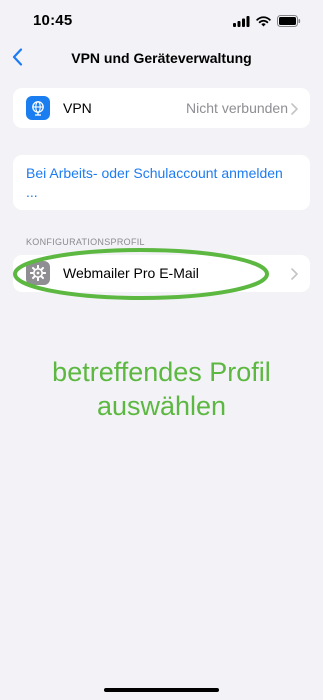 The image size is (323, 700). What do you see at coordinates (131, 273) in the screenshot?
I see `profile-label: Webmailer Pro E-Mail` at bounding box center [131, 273].